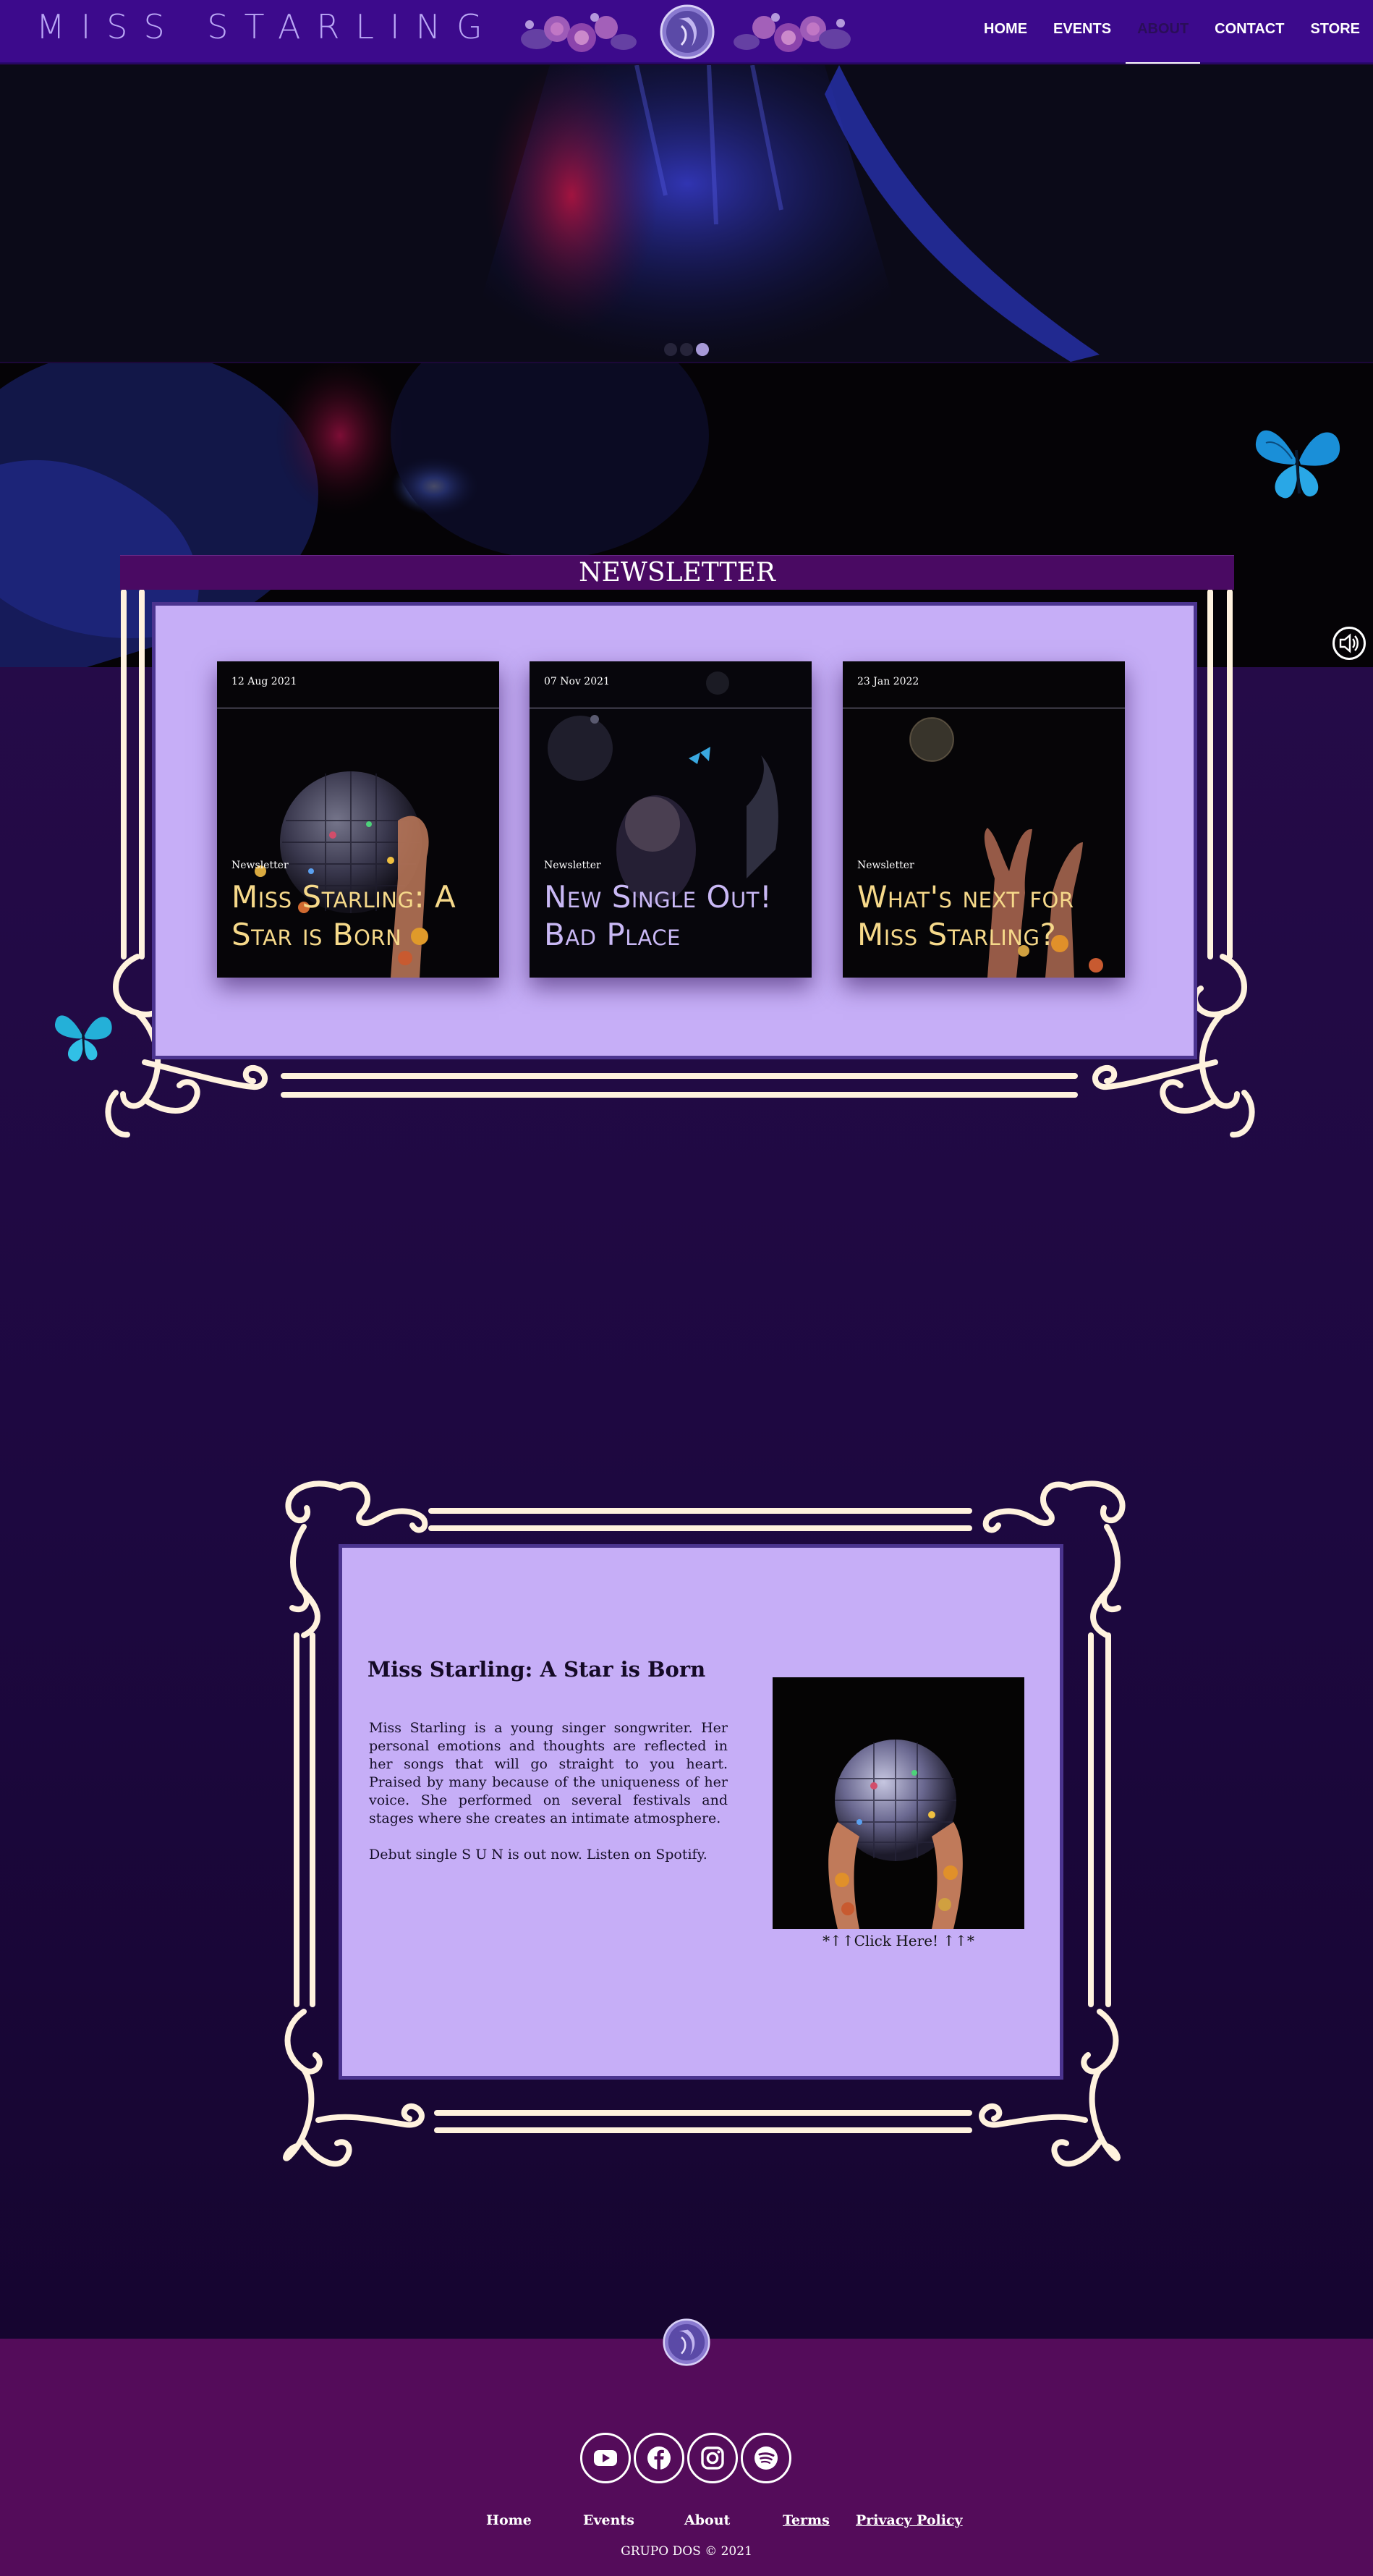 The width and height of the screenshot is (1373, 2576). I want to click on site-footer, so click(686, 2457).